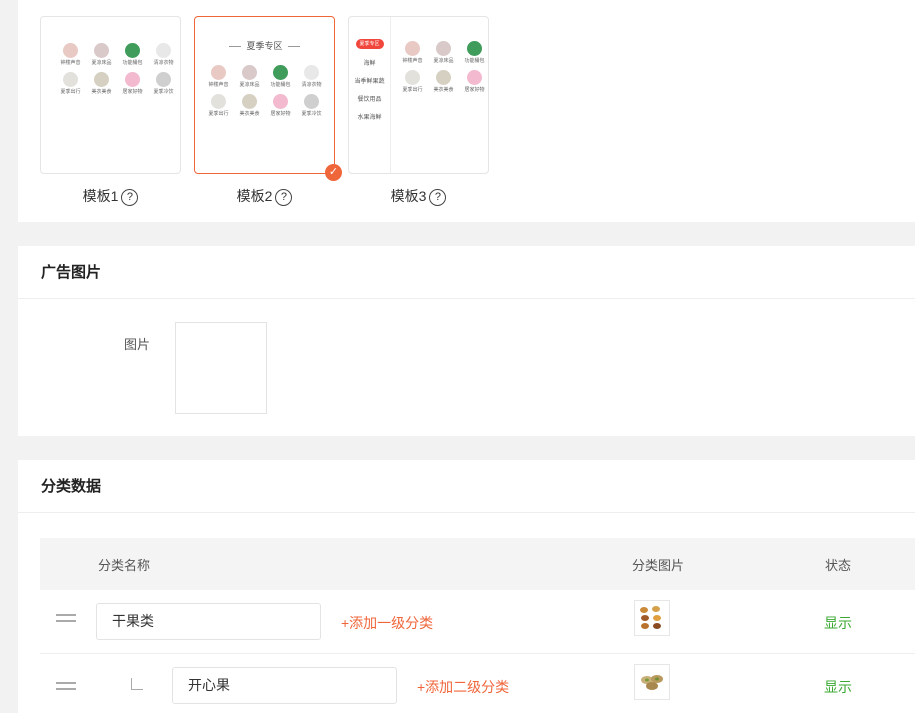 Image resolution: width=915 pixels, height=713 pixels. Describe the element at coordinates (264, 196) in the screenshot. I see `template-2-label: 模板2?` at that location.